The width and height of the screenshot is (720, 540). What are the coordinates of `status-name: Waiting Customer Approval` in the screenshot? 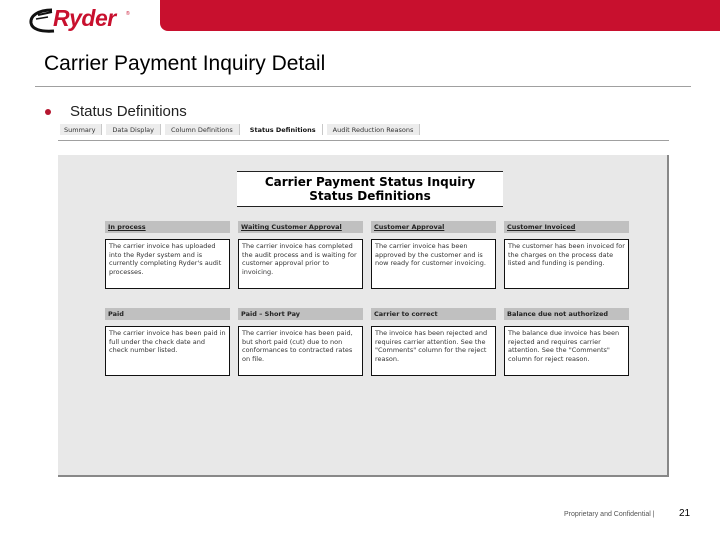 It's located at (300, 227).